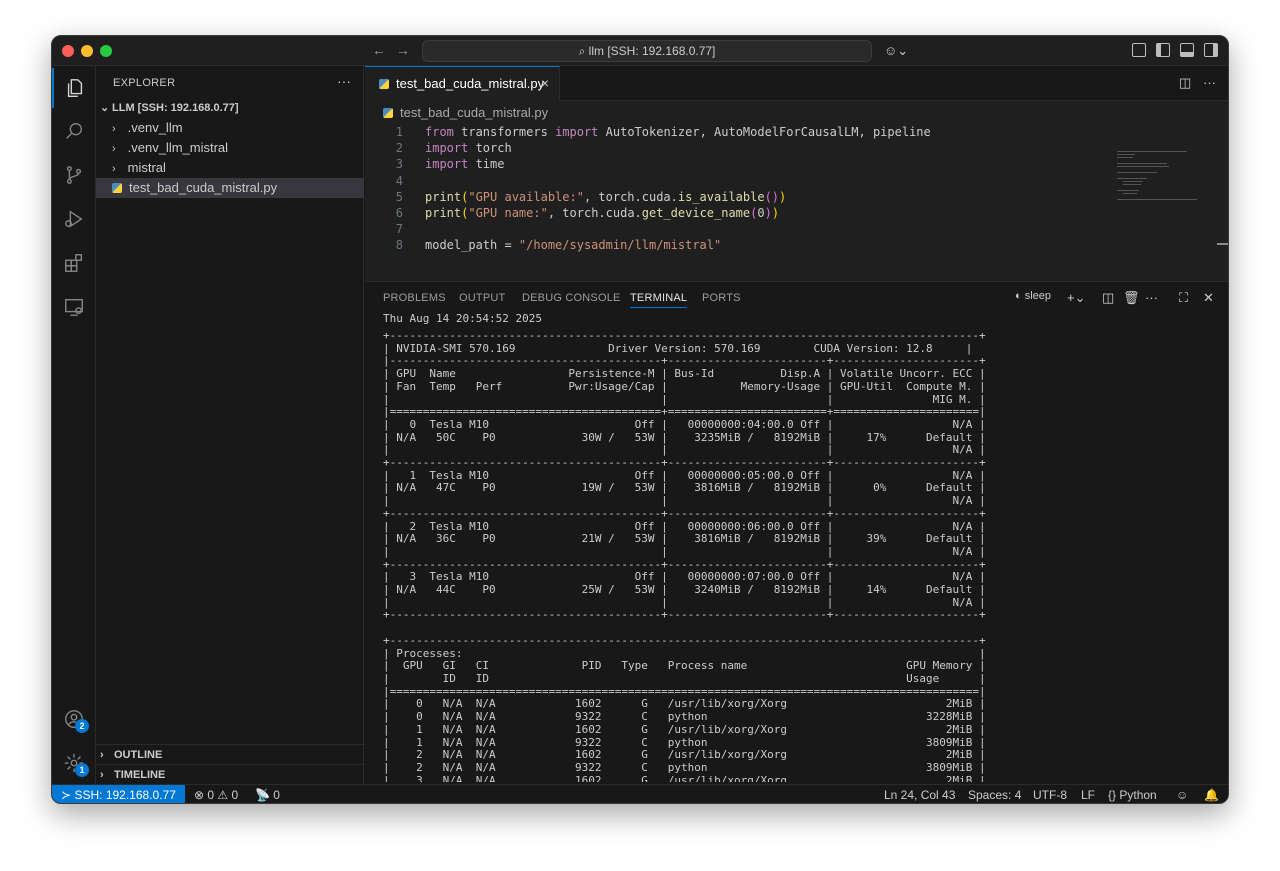  Describe the element at coordinates (1162, 181) in the screenshot. I see `minimap` at that location.